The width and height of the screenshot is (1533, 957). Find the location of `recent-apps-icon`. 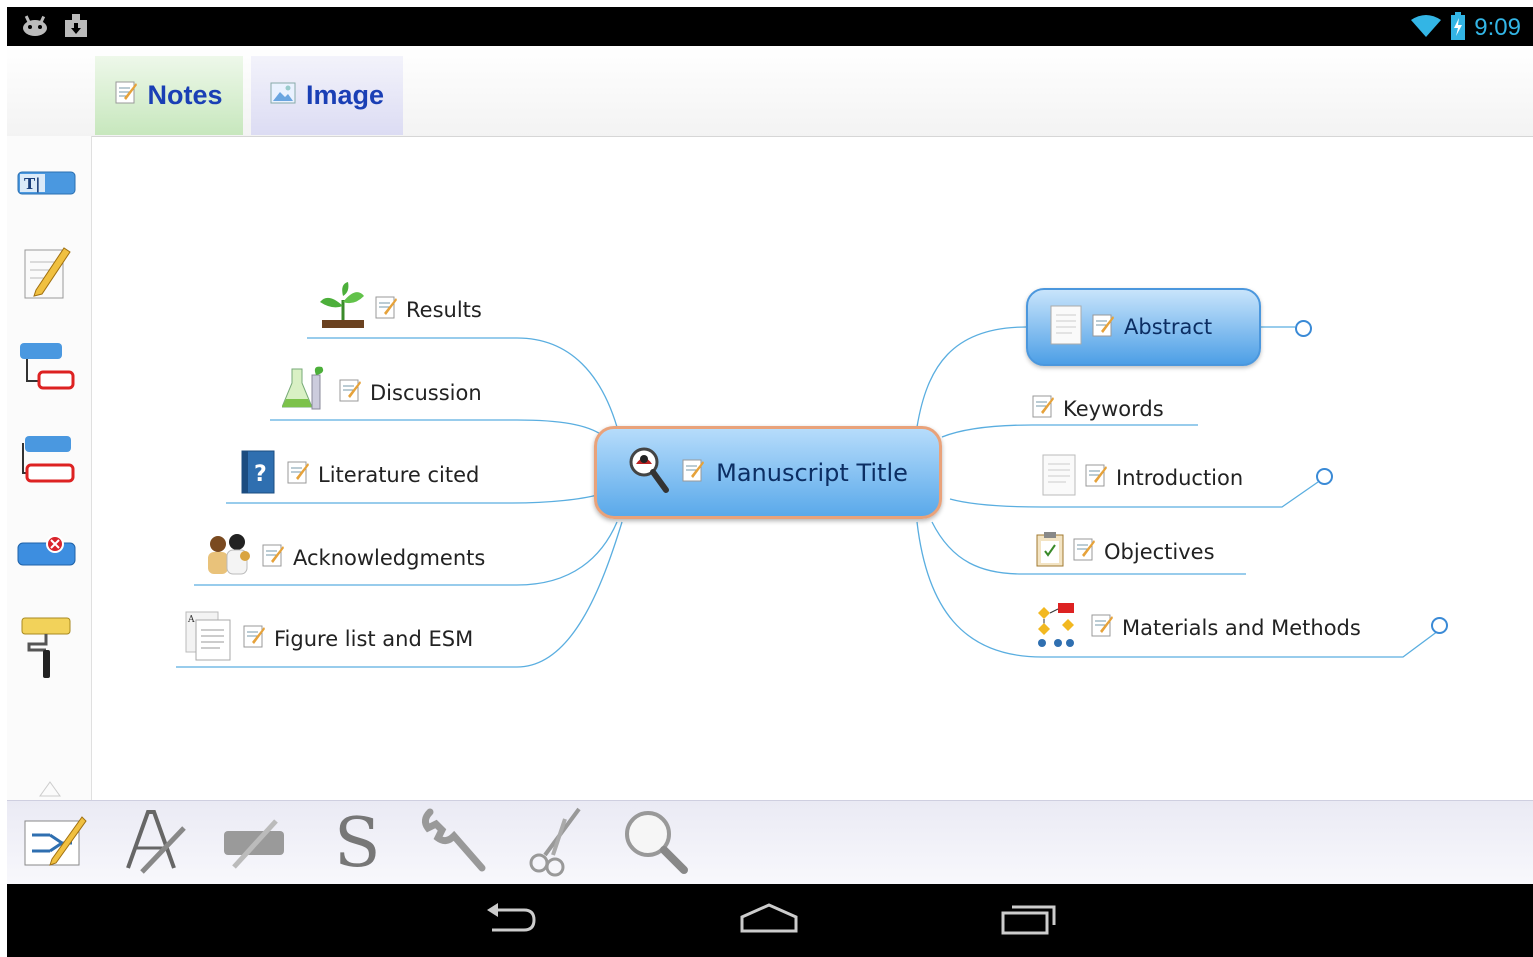

recent-apps-icon is located at coordinates (1029, 920).